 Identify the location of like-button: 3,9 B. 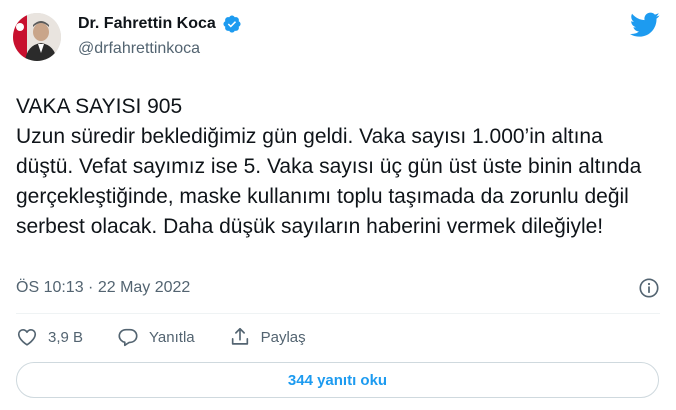
(49, 337).